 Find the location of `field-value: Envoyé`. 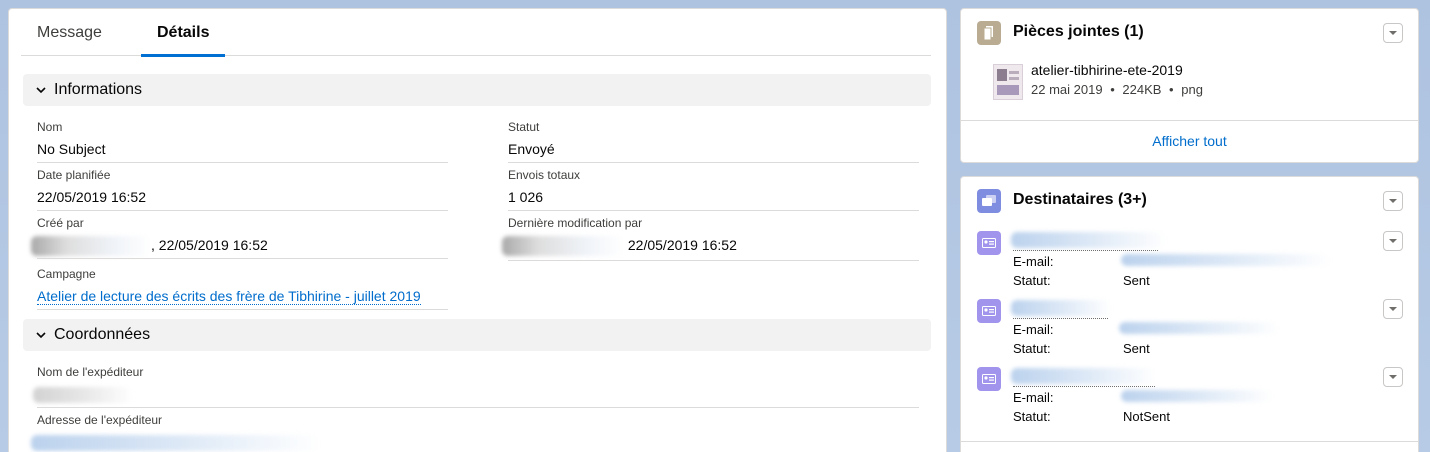

field-value: Envoyé is located at coordinates (531, 149).